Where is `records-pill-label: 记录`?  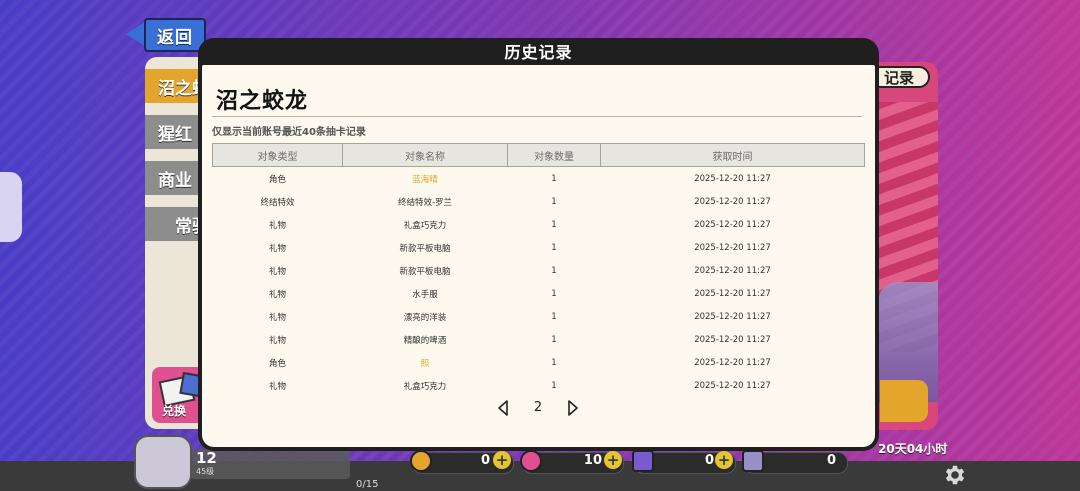 records-pill-label: 记录 is located at coordinates (898, 77).